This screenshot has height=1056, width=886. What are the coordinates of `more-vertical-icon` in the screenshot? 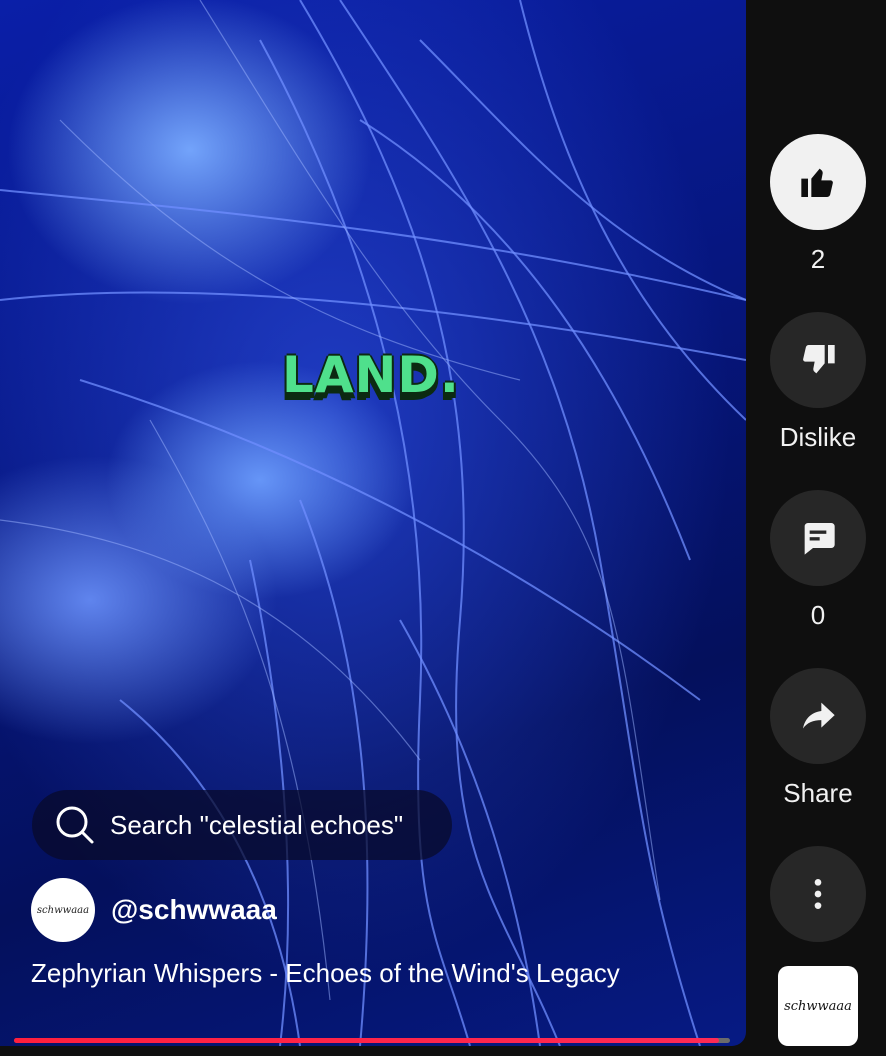 It's located at (818, 894).